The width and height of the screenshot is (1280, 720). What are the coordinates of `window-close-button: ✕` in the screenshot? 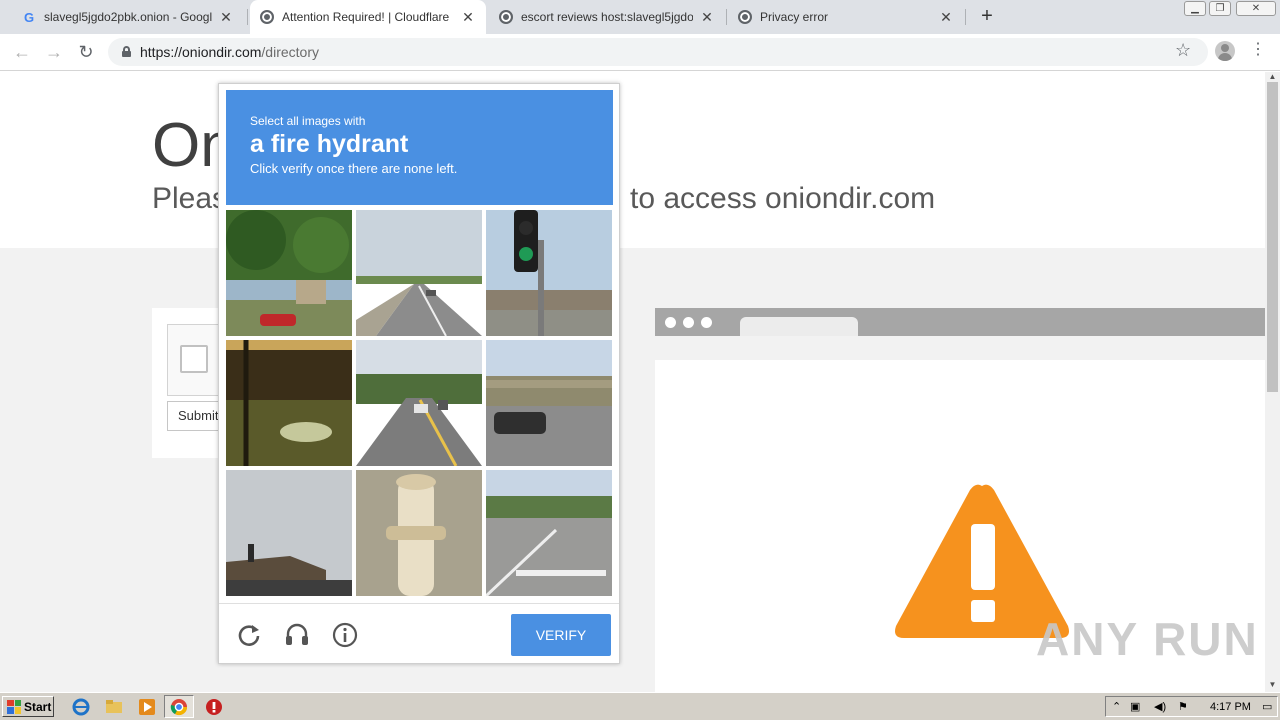 It's located at (1256, 8).